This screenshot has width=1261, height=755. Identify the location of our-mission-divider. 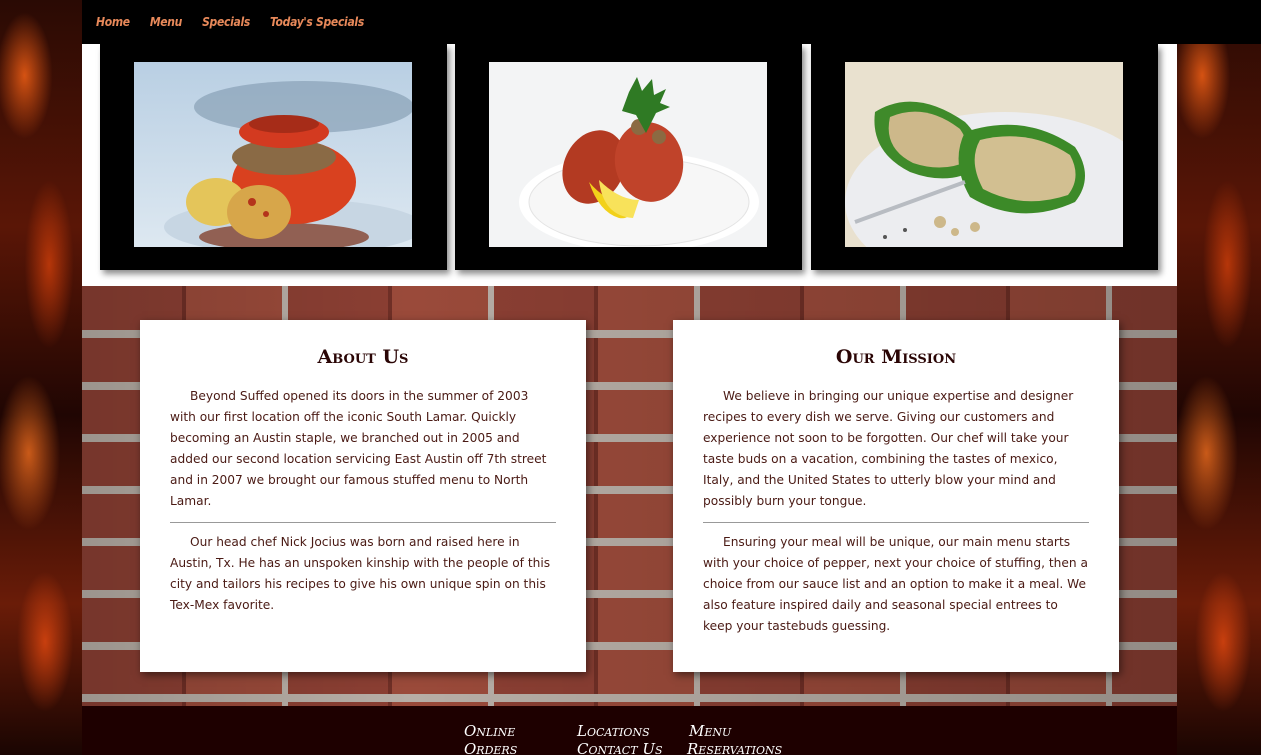
(896, 522).